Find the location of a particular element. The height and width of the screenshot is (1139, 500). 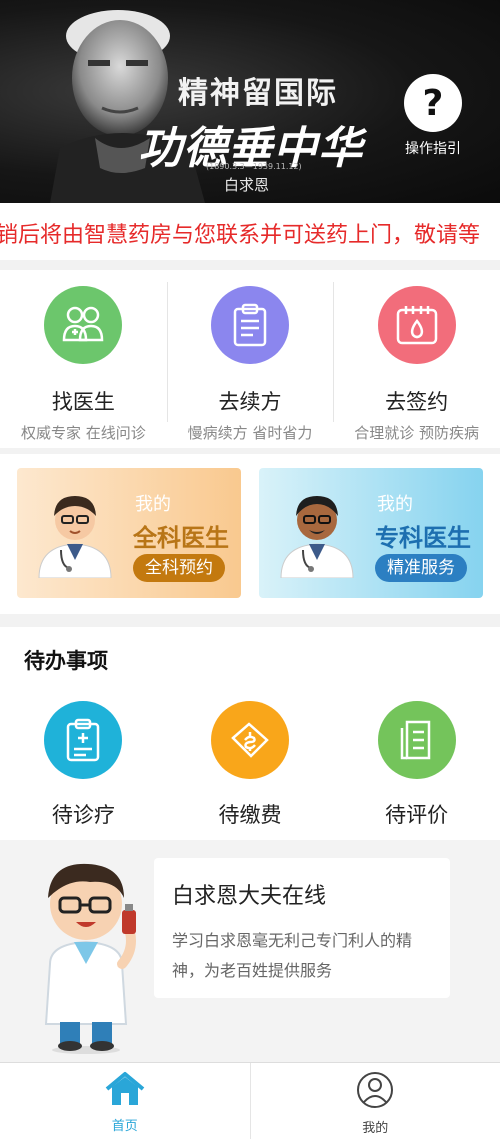

card-title: 全科医生 is located at coordinates (181, 538).